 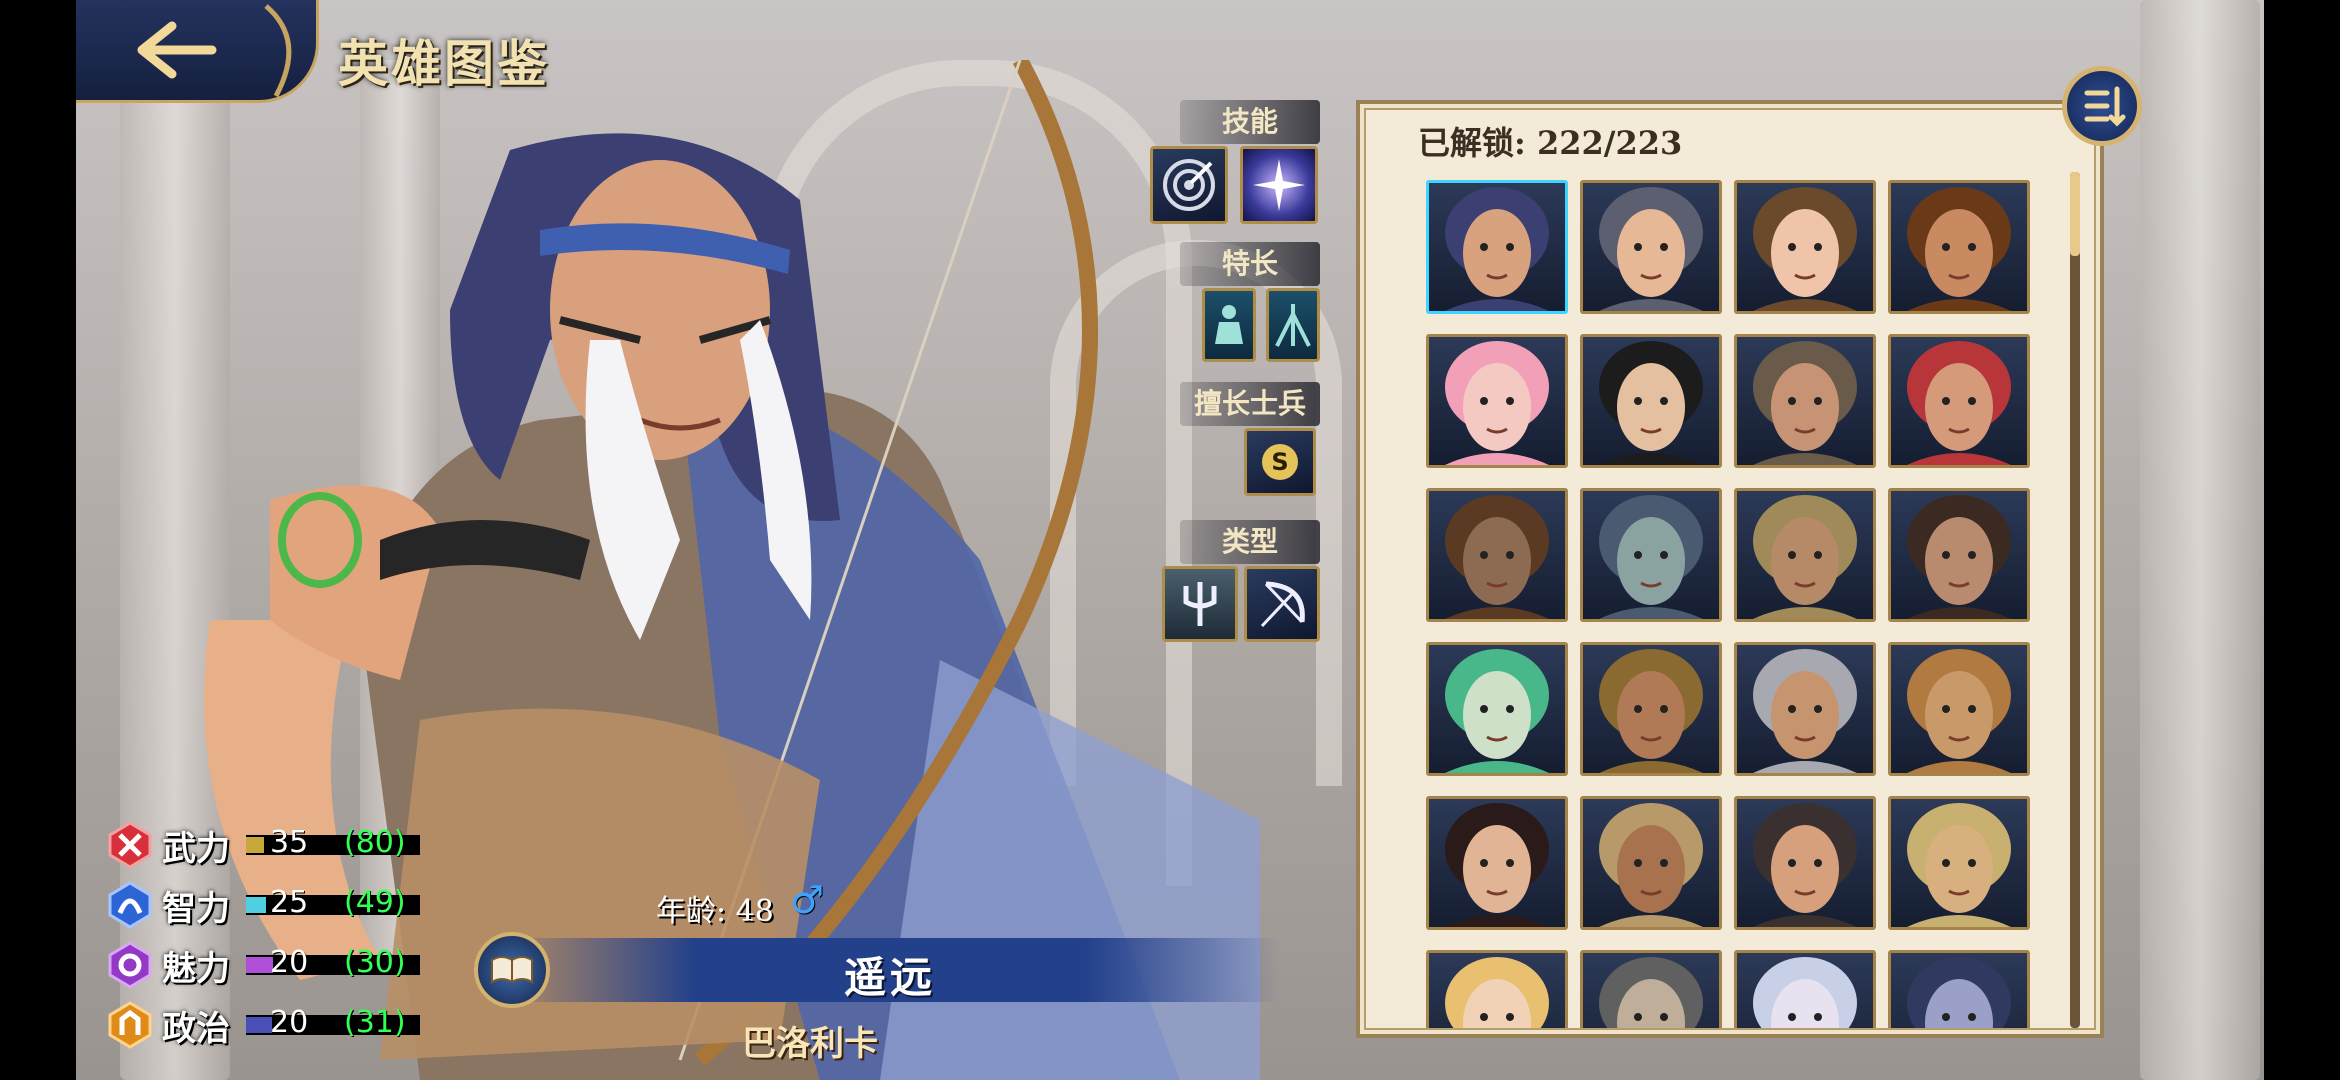 I want to click on type-label: 类型, so click(x=1250, y=542).